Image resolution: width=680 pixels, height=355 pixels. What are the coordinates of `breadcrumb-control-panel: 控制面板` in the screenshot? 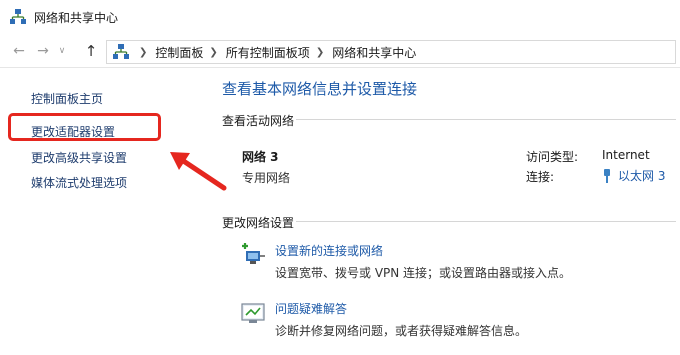 It's located at (179, 52).